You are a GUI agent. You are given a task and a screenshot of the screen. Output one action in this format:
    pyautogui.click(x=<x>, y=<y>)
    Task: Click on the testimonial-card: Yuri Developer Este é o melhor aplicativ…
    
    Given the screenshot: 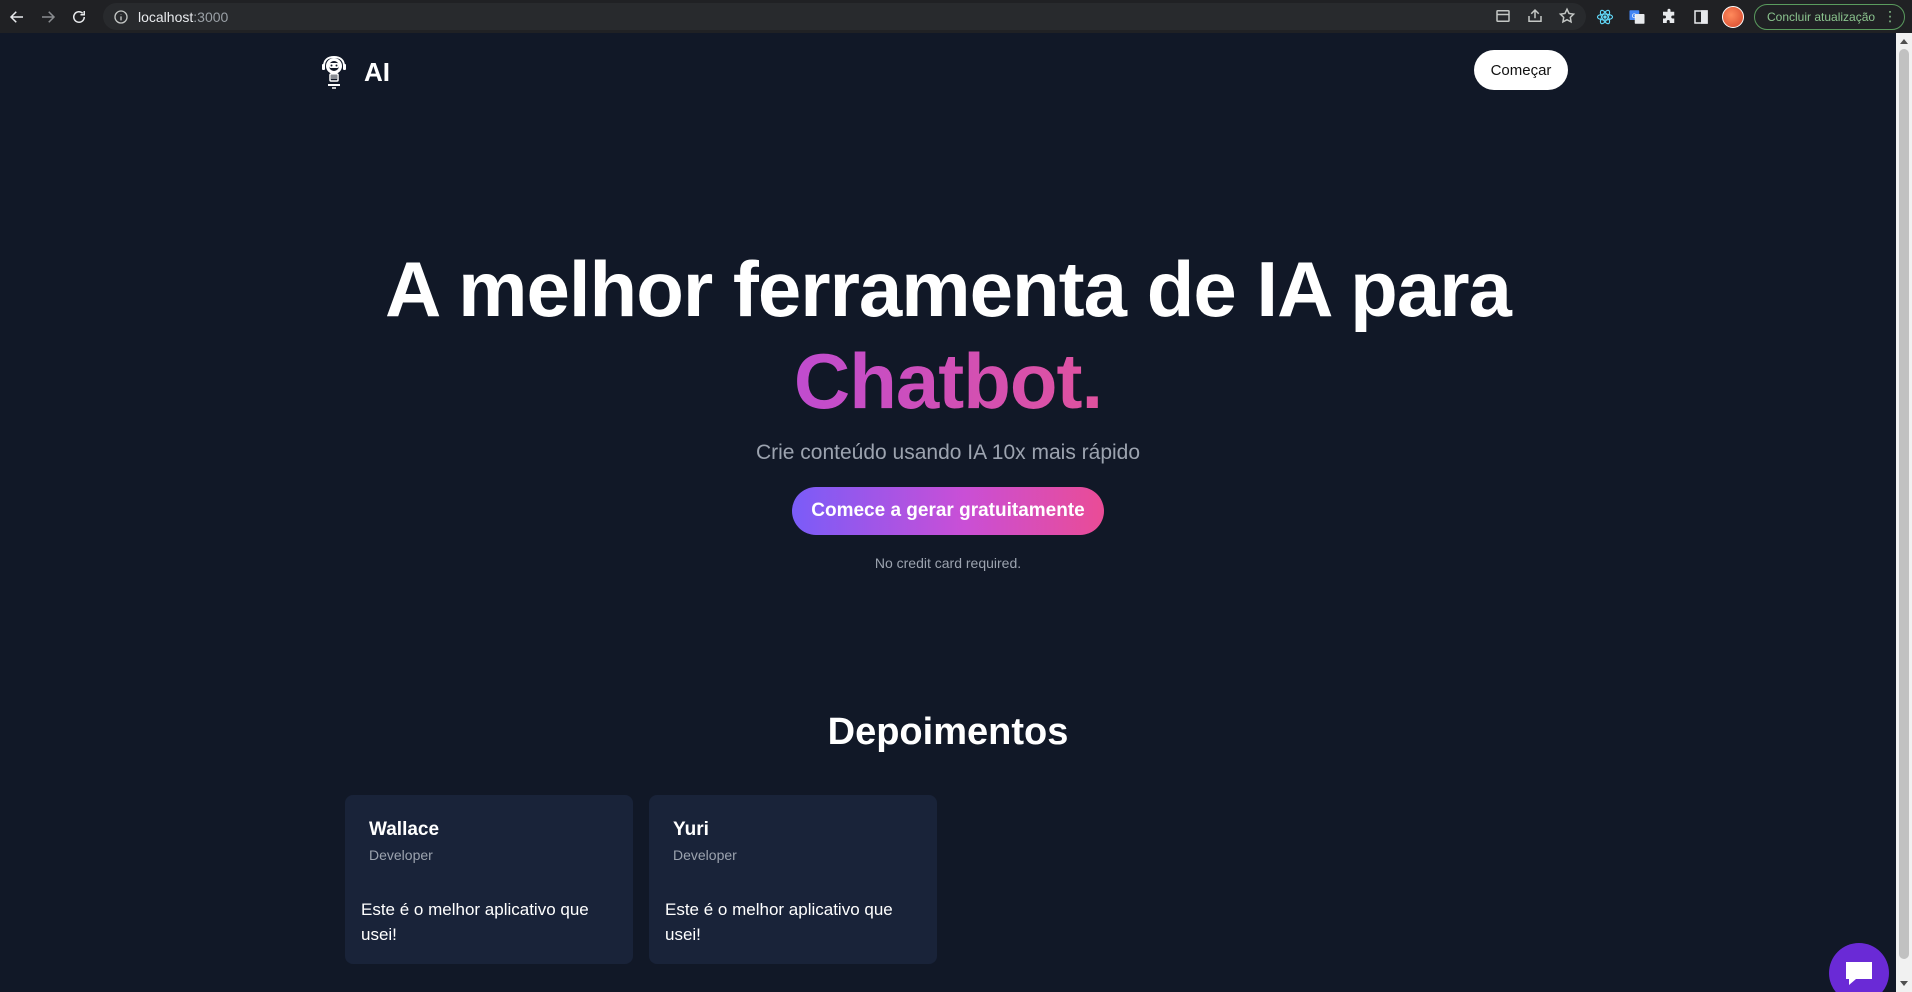 What is the action you would take?
    pyautogui.click(x=793, y=879)
    